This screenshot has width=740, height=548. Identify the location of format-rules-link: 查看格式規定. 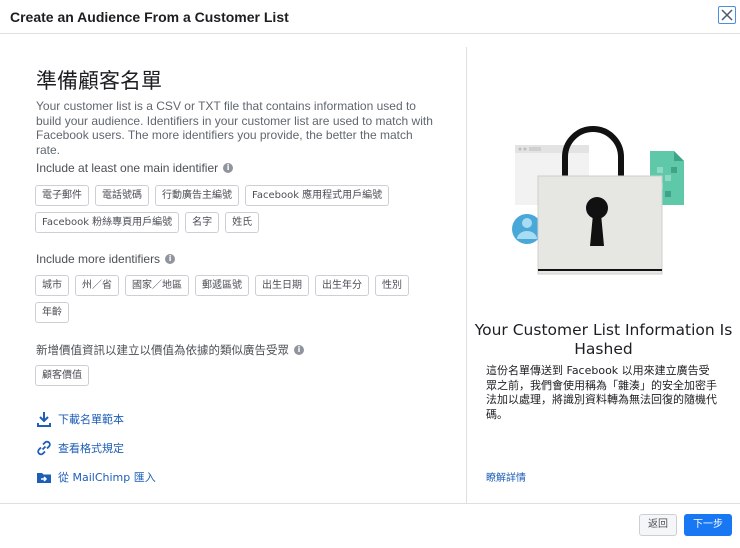
(80, 448).